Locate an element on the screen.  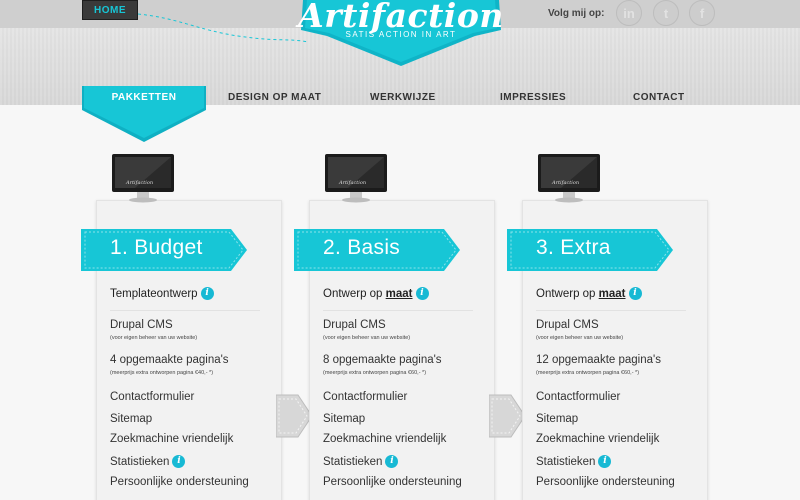
package-feature: 12 opgemaakte pagina's is located at coordinates (598, 360).